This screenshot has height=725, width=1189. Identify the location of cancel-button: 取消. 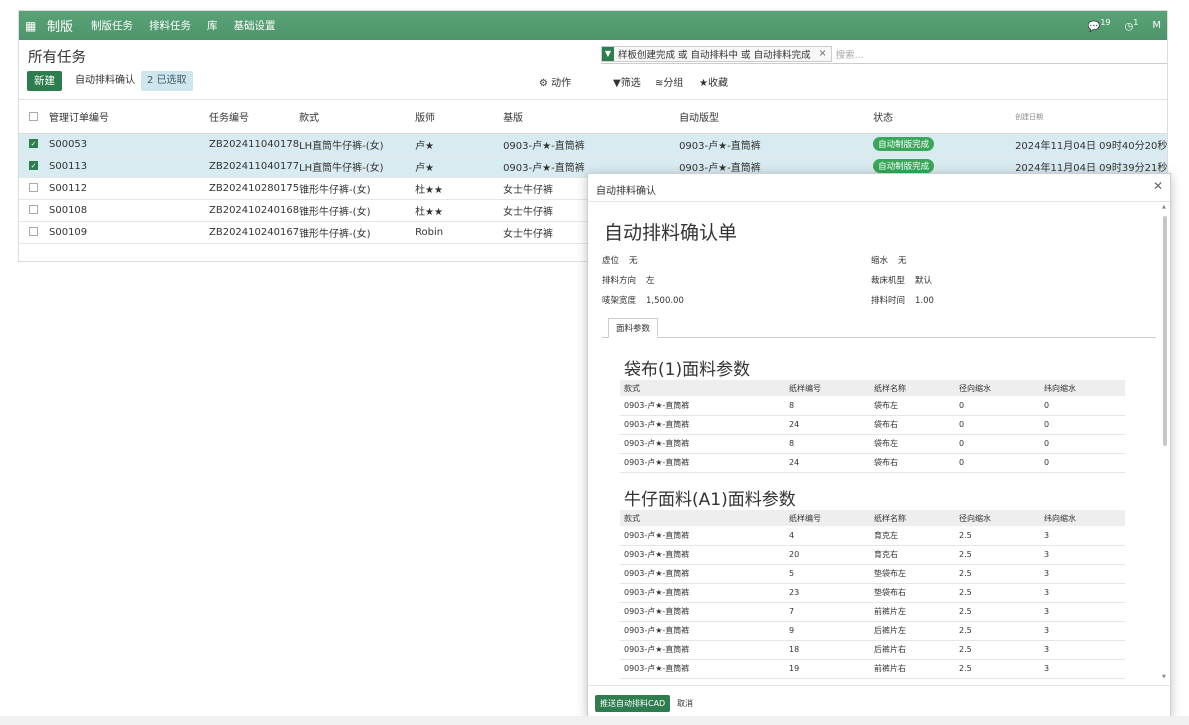
(685, 703).